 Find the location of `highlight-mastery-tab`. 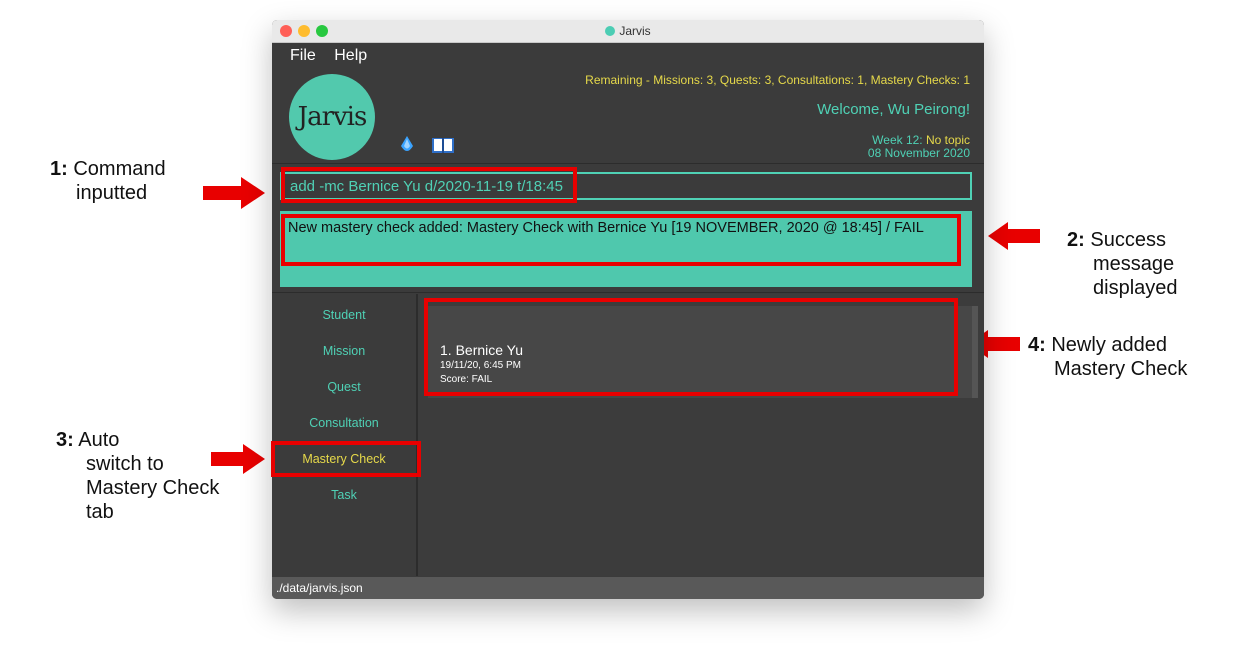

highlight-mastery-tab is located at coordinates (346, 459).